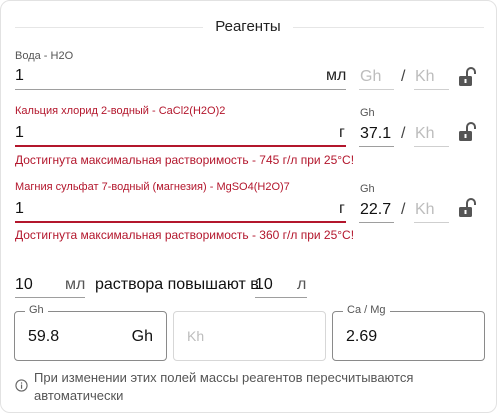 Image resolution: width=497 pixels, height=413 pixels. I want to click on magnesium-gh-underline, so click(376, 222).